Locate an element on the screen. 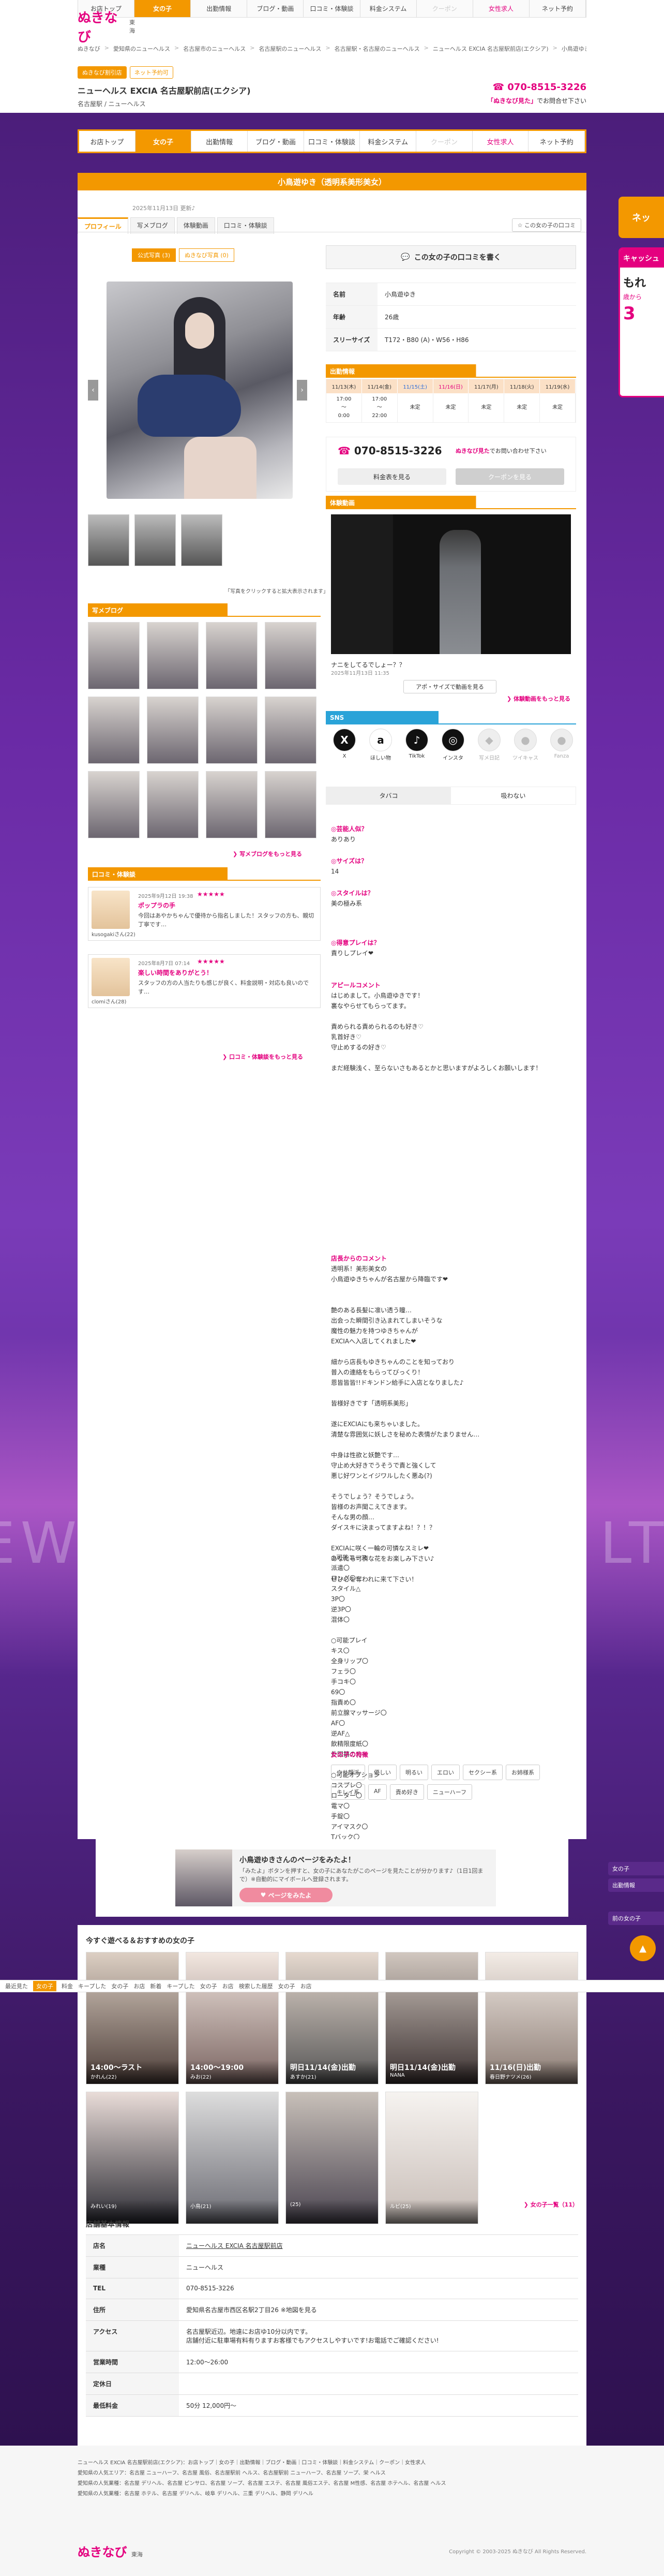 The height and width of the screenshot is (2576, 664). photo-next-button: › is located at coordinates (302, 390).